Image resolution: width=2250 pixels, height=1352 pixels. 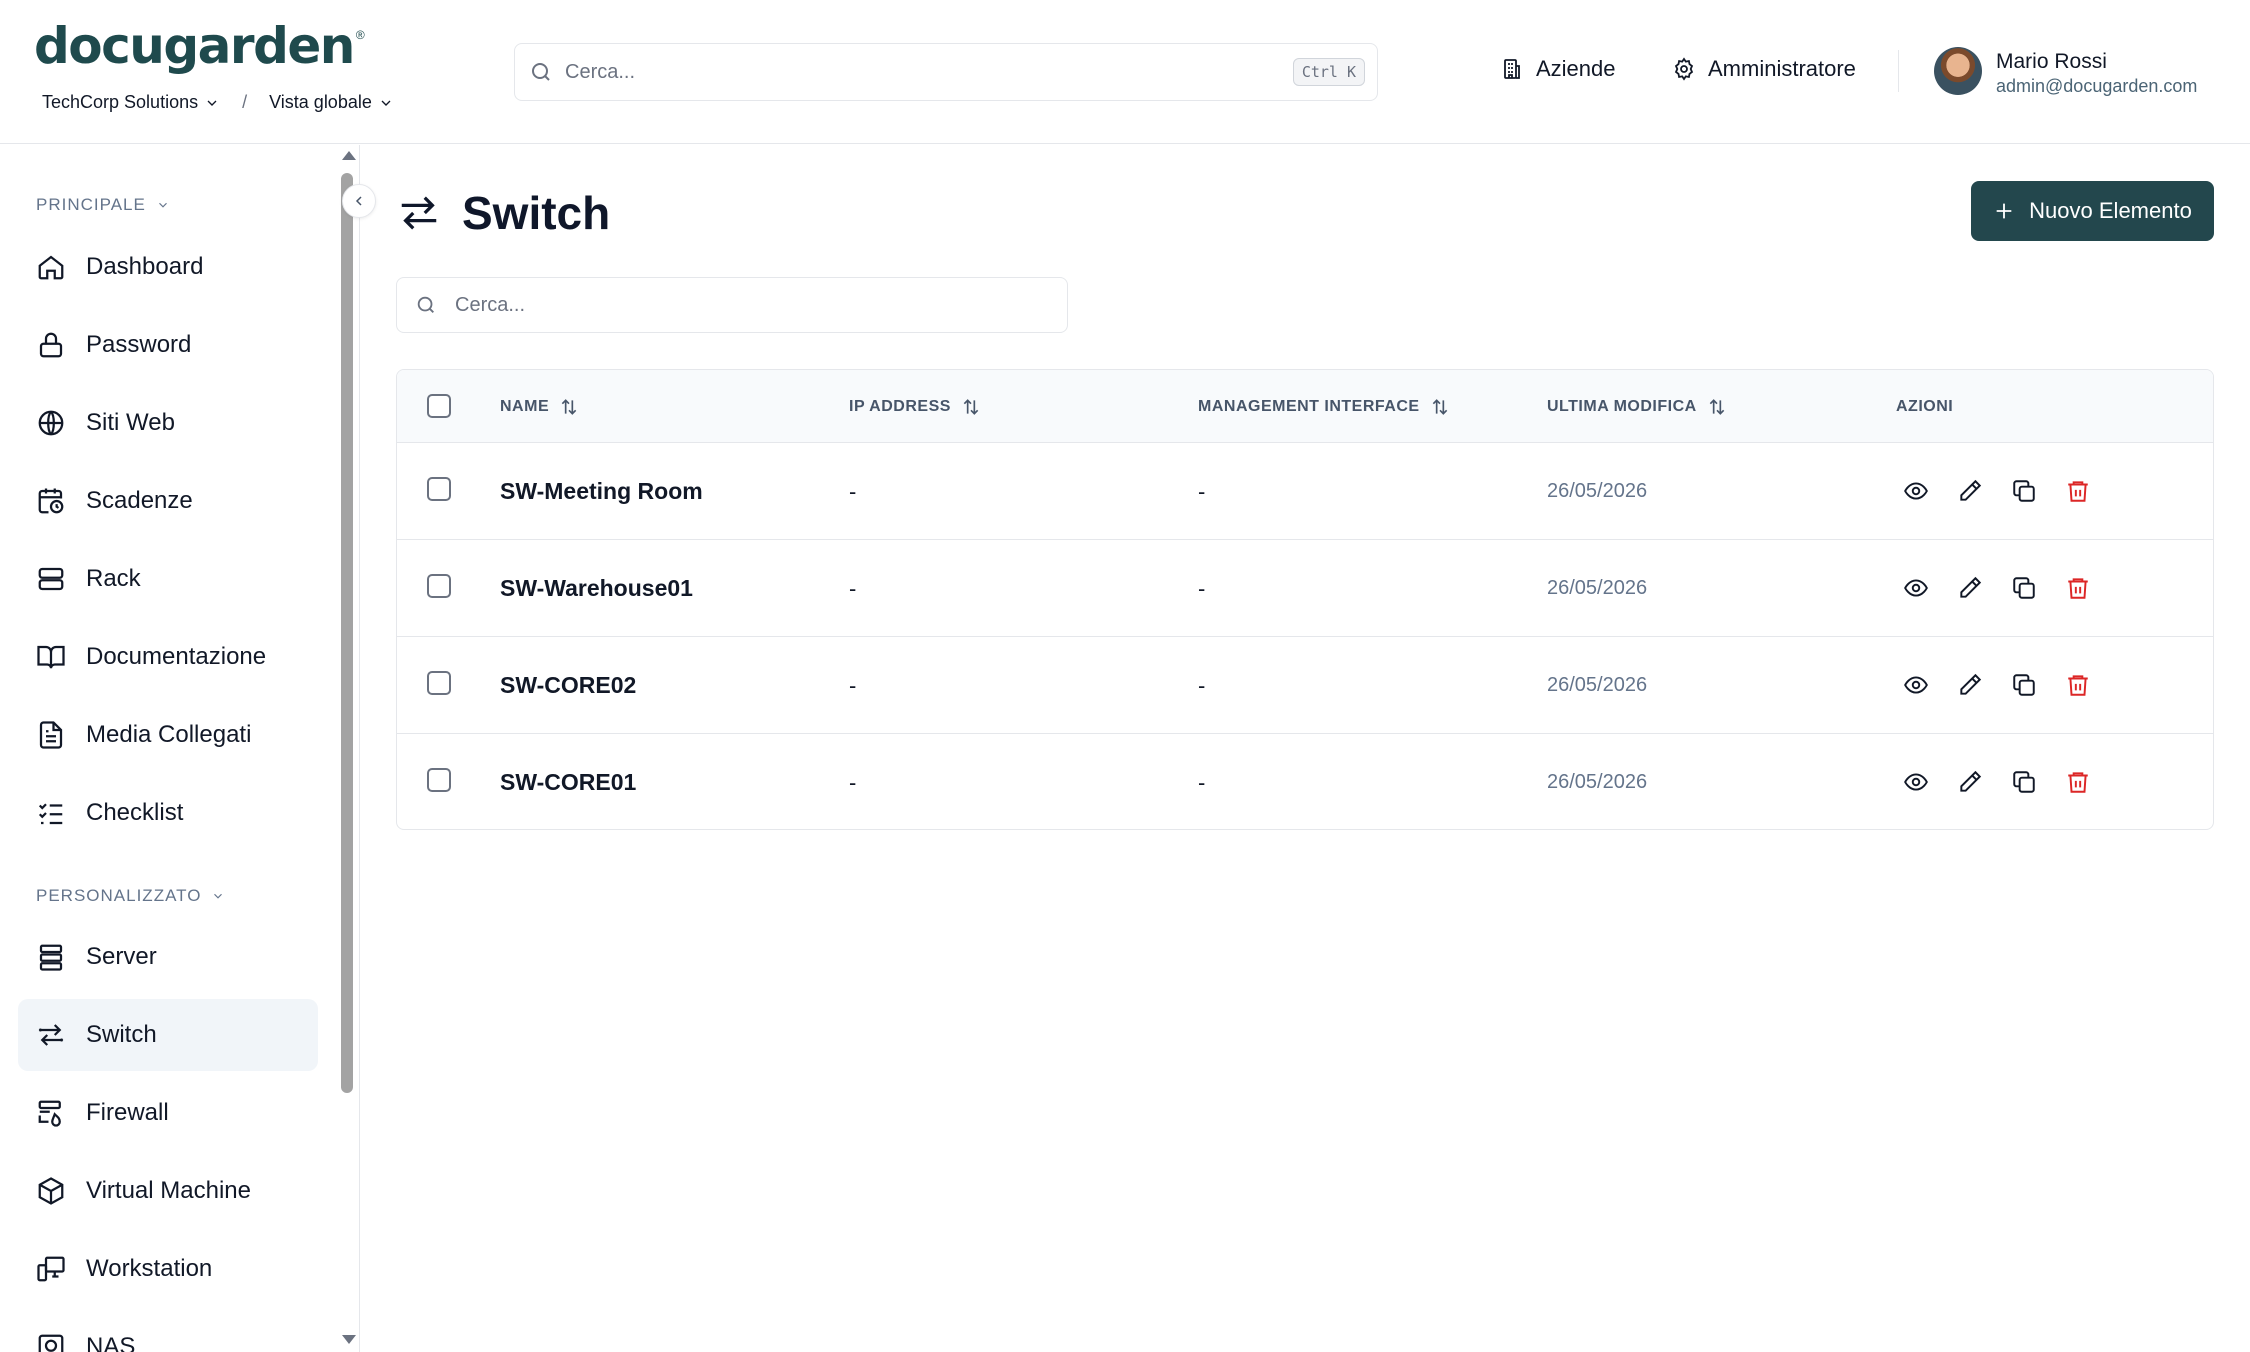 What do you see at coordinates (103, 205) in the screenshot?
I see `section-principale: PRINCIPALE` at bounding box center [103, 205].